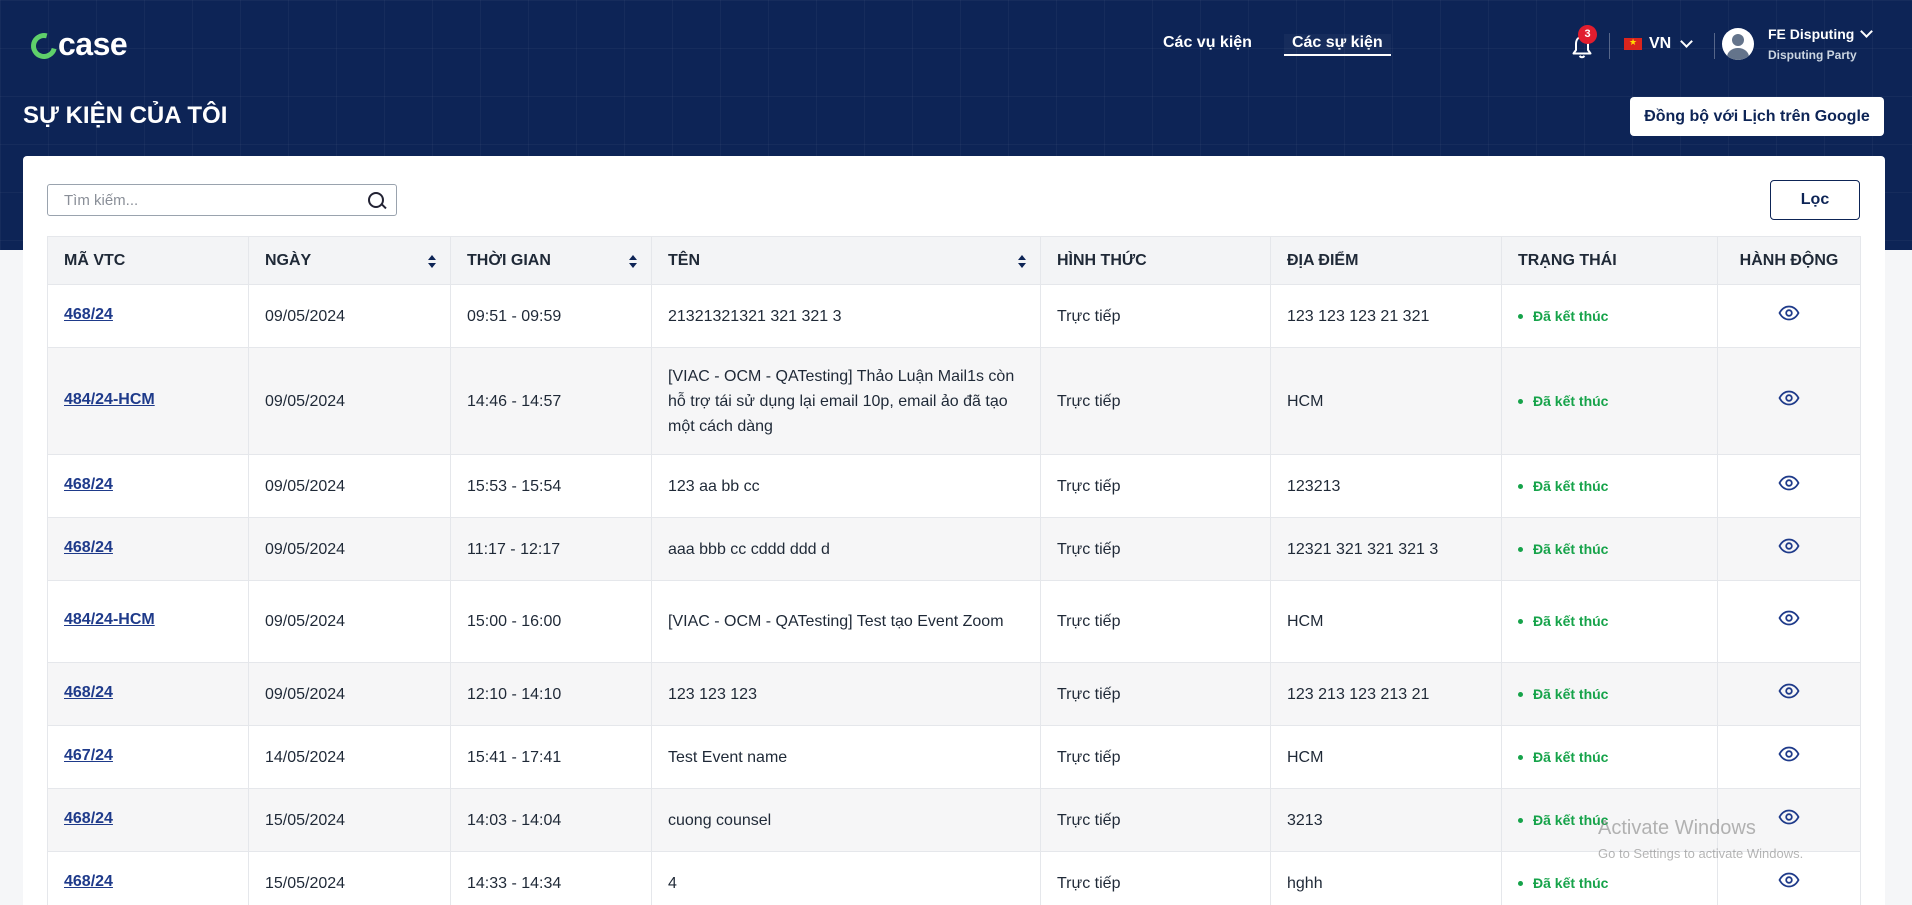 Image resolution: width=1912 pixels, height=905 pixels. Describe the element at coordinates (1798, 43) in the screenshot. I see `user-menu: FE Disputing Disputing Party` at that location.